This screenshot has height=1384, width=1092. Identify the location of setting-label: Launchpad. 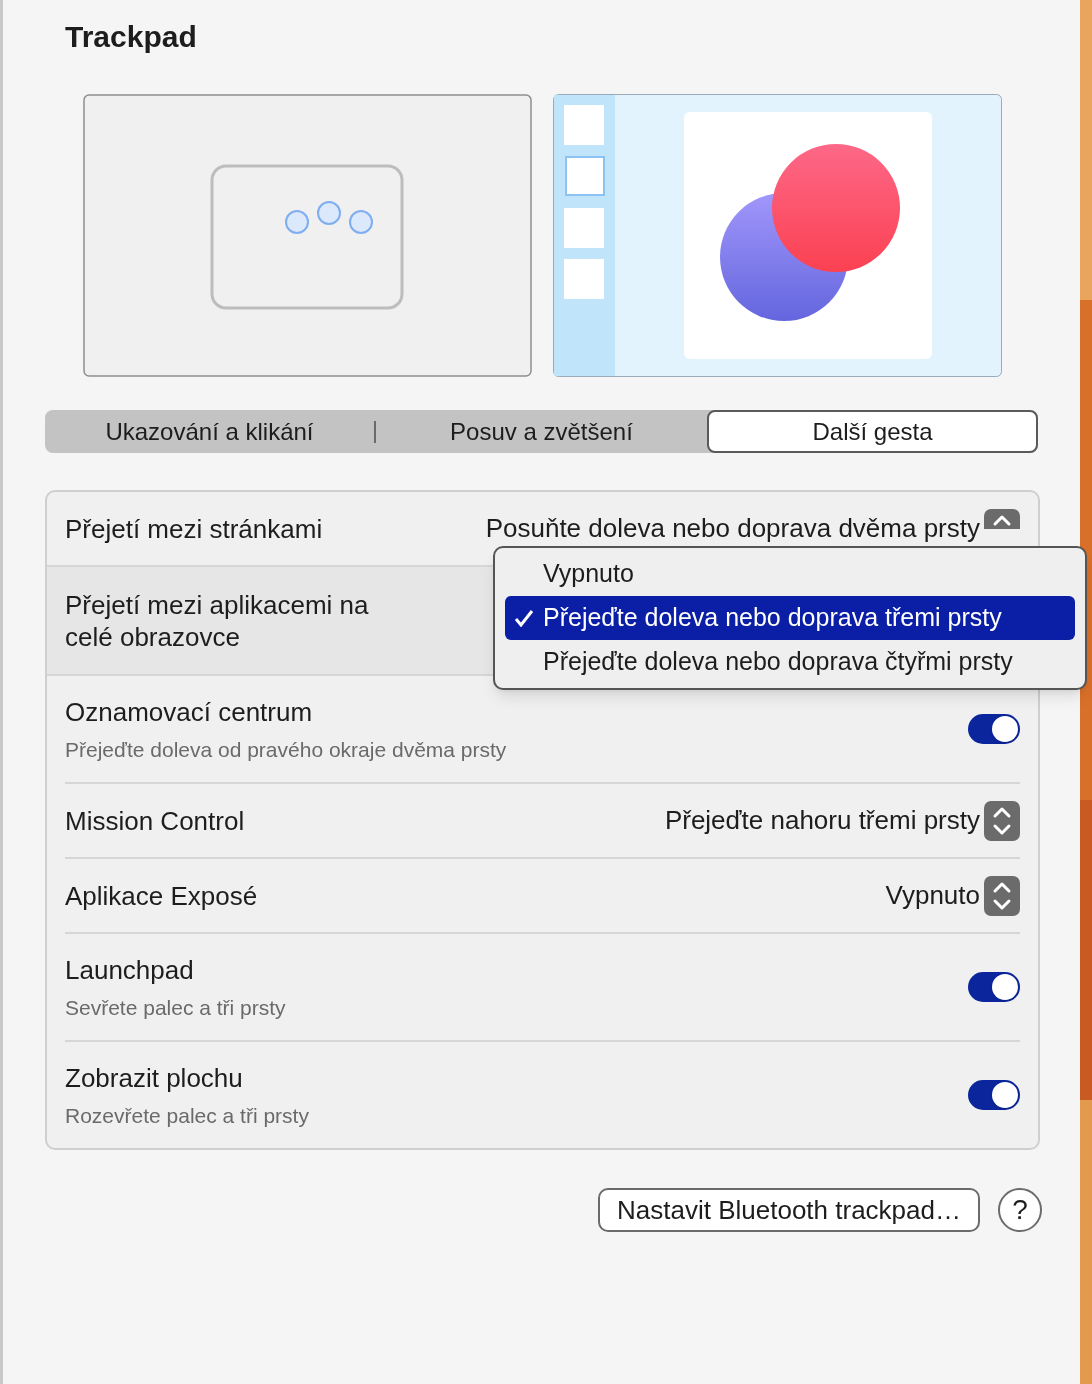
(130, 970).